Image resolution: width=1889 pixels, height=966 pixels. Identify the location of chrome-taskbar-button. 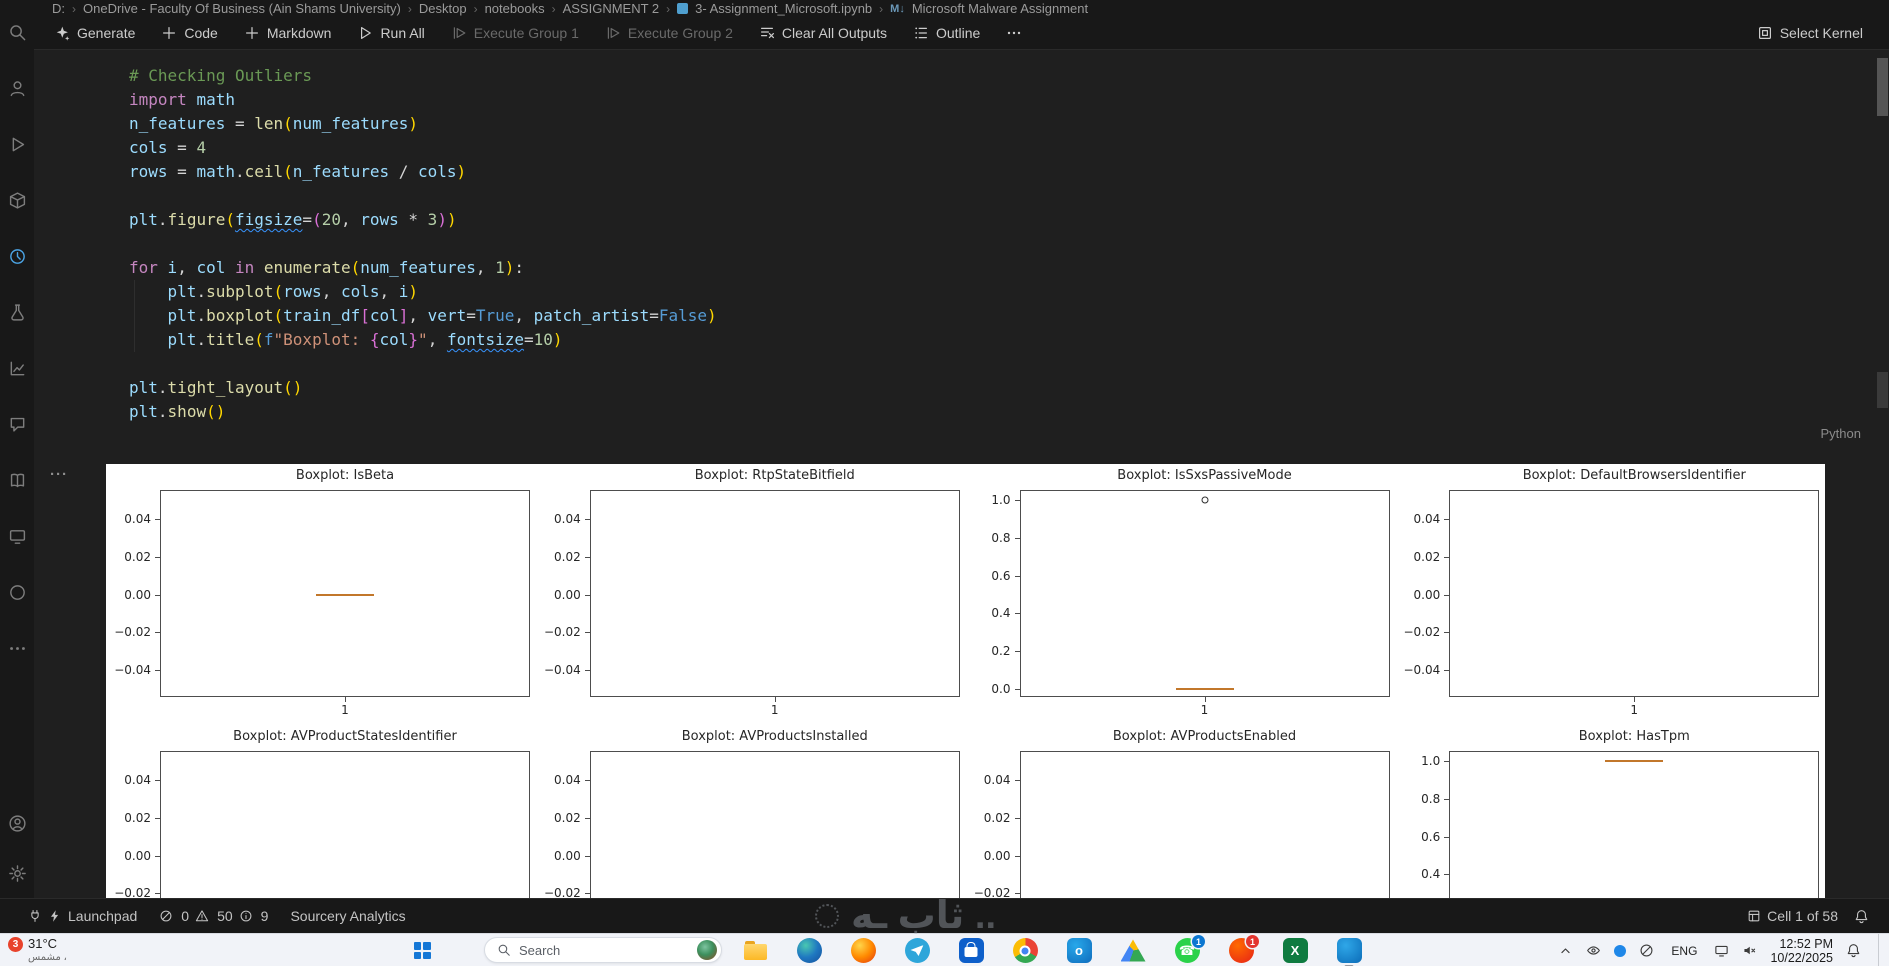
(1025, 950).